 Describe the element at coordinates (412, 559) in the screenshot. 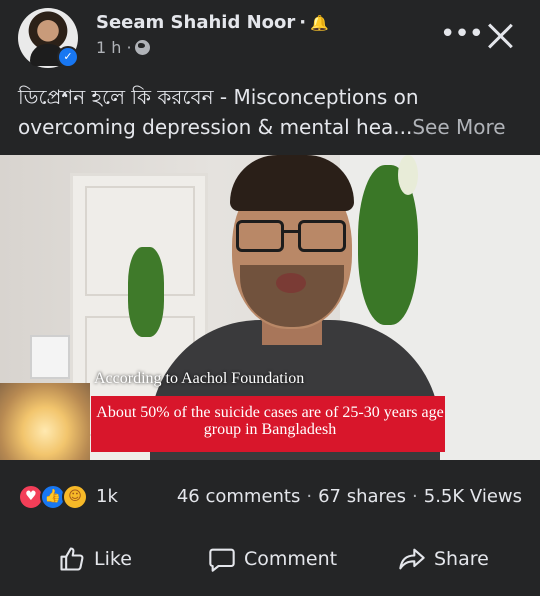

I see `share-arrow-icon` at that location.